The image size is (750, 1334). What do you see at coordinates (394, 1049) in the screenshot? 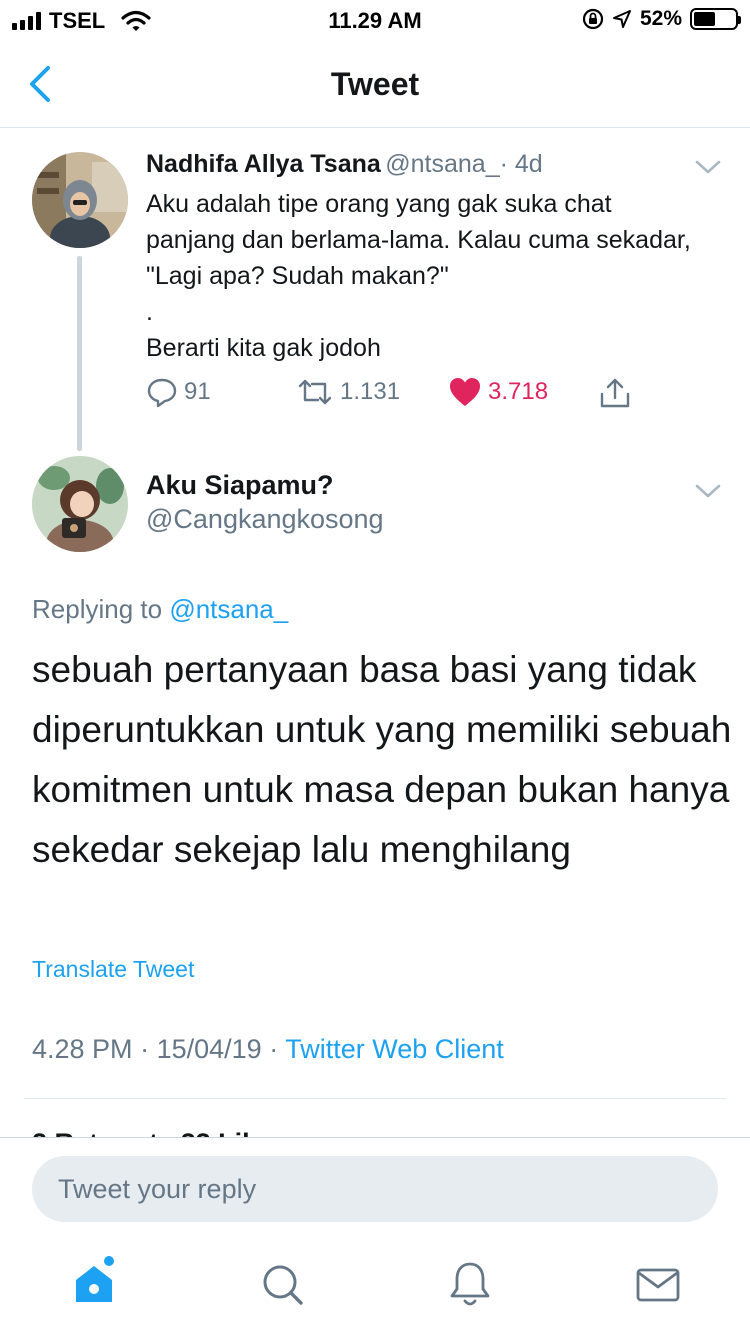
I see `tweet-client-link: Twitter Web Client` at bounding box center [394, 1049].